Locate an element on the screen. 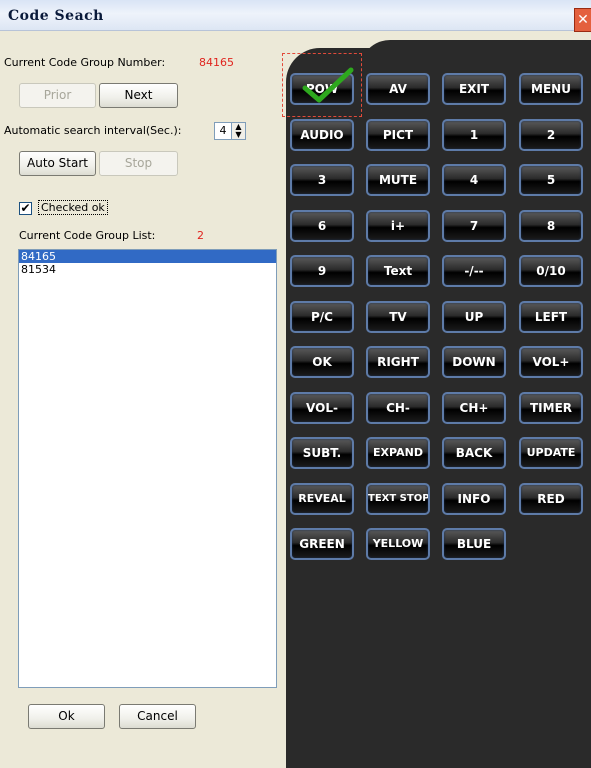 This screenshot has width=591, height=768. remote-button-green: GREEN is located at coordinates (322, 544).